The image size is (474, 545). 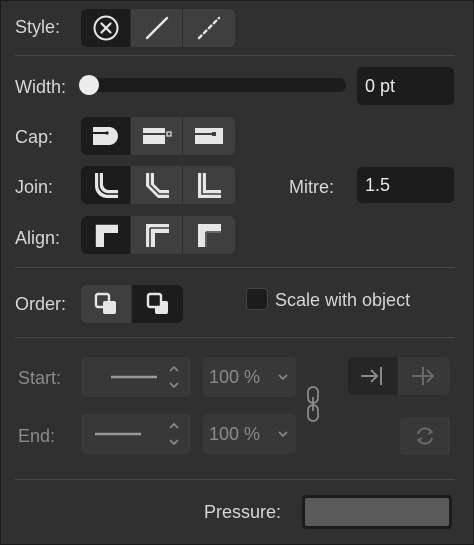 I want to click on pressure-graph-button, so click(x=377, y=512).